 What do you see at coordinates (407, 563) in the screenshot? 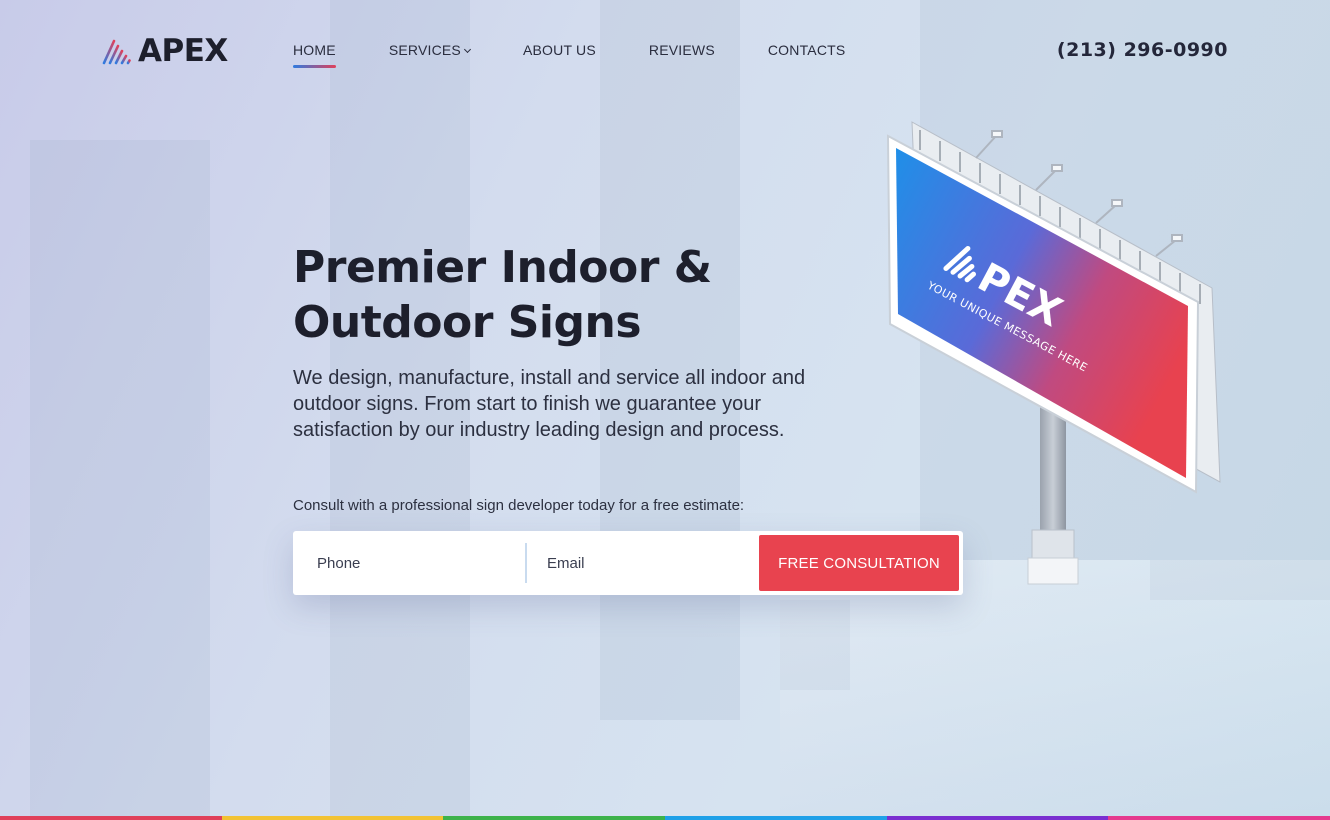
I see `phone-input` at bounding box center [407, 563].